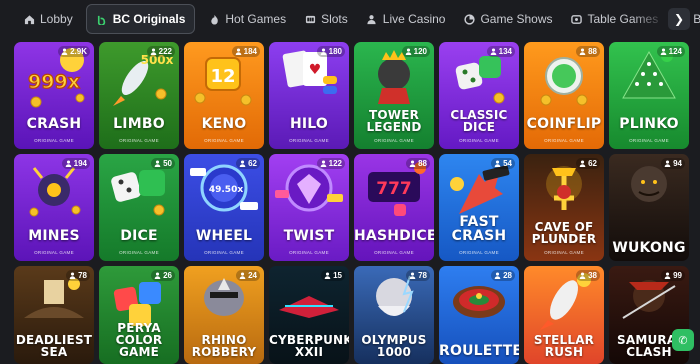 The image size is (700, 364). What do you see at coordinates (48, 19) in the screenshot?
I see `tab-lobby: Lobby` at bounding box center [48, 19].